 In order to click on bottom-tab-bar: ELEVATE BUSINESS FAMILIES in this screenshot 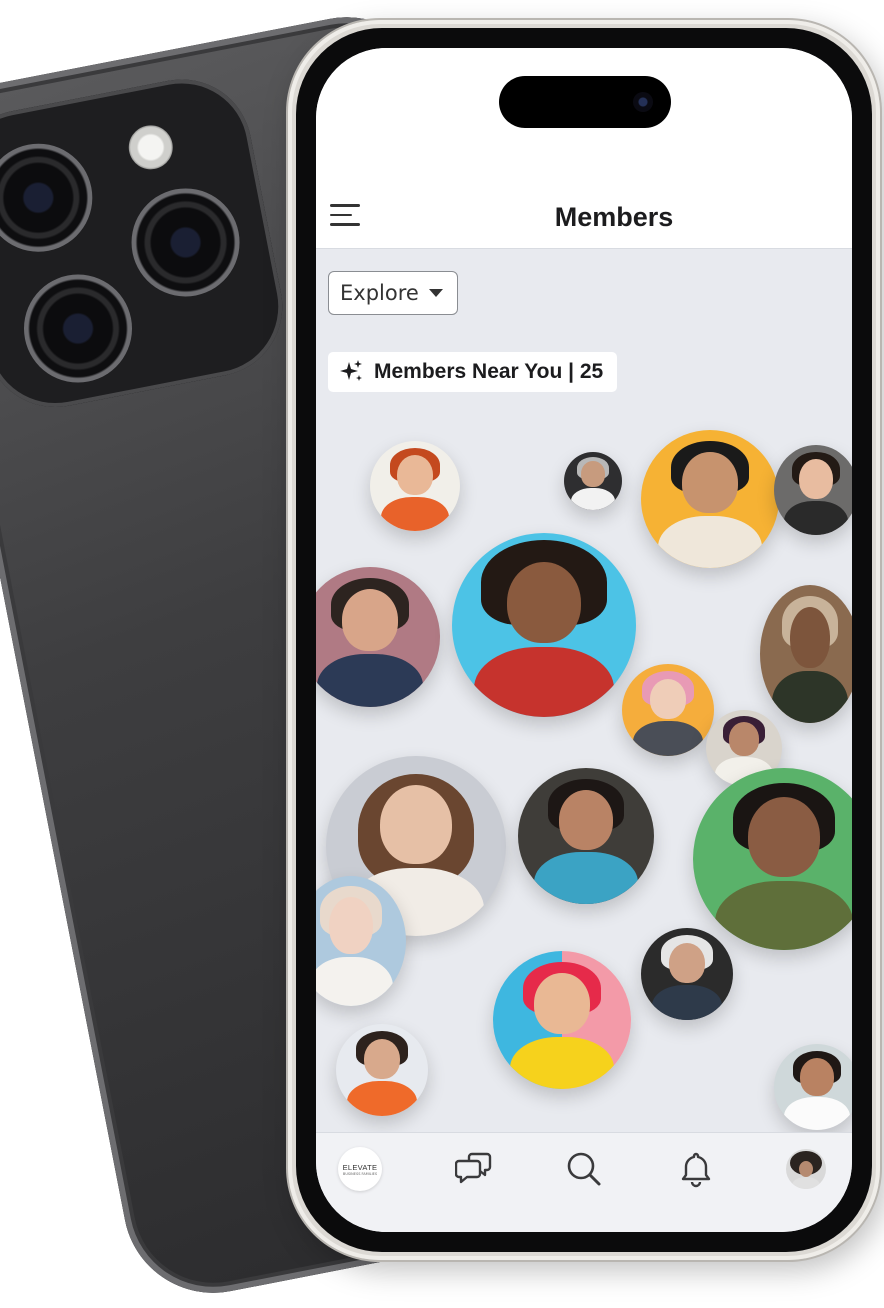, I will do `click(584, 1182)`.